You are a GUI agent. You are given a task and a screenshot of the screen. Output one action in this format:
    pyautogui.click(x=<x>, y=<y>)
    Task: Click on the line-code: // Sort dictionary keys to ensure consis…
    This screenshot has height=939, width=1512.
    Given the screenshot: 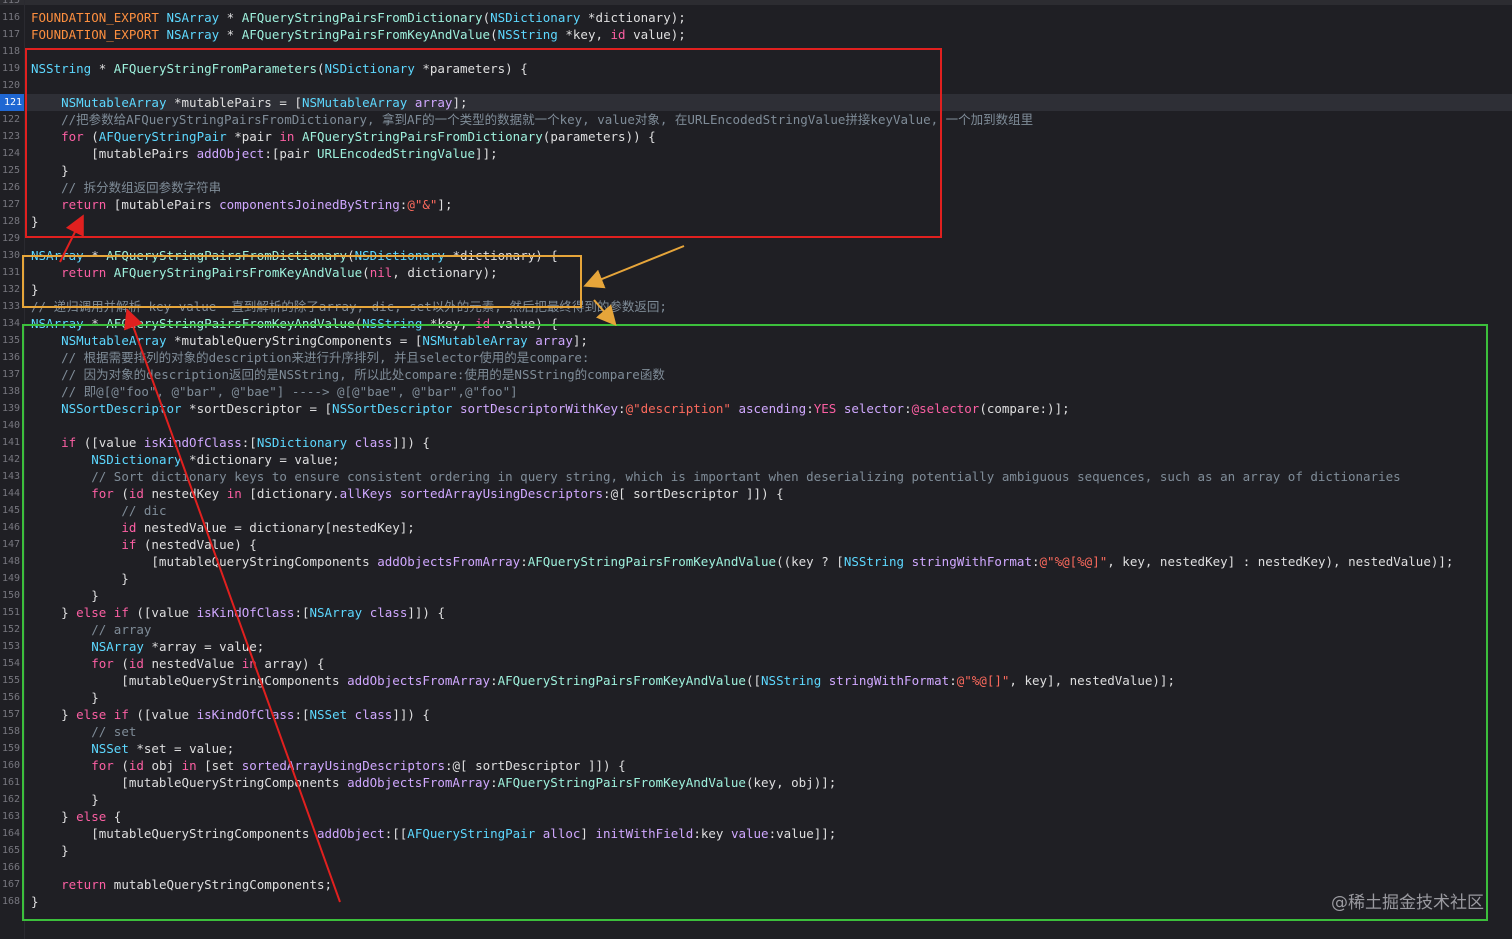 What is the action you would take?
    pyautogui.click(x=715, y=476)
    